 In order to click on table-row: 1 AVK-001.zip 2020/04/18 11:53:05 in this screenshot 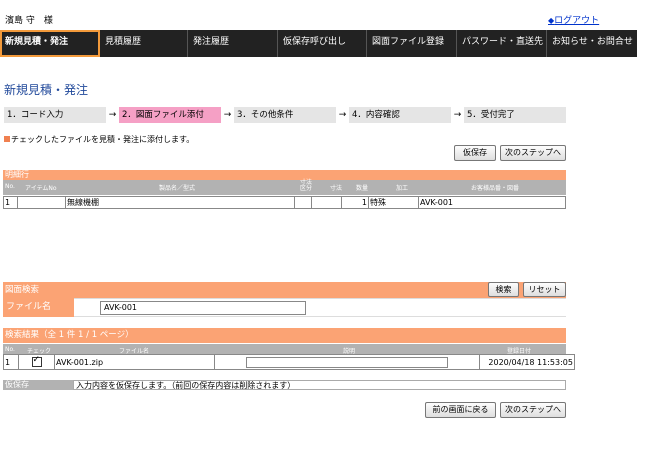, I will do `click(289, 362)`.